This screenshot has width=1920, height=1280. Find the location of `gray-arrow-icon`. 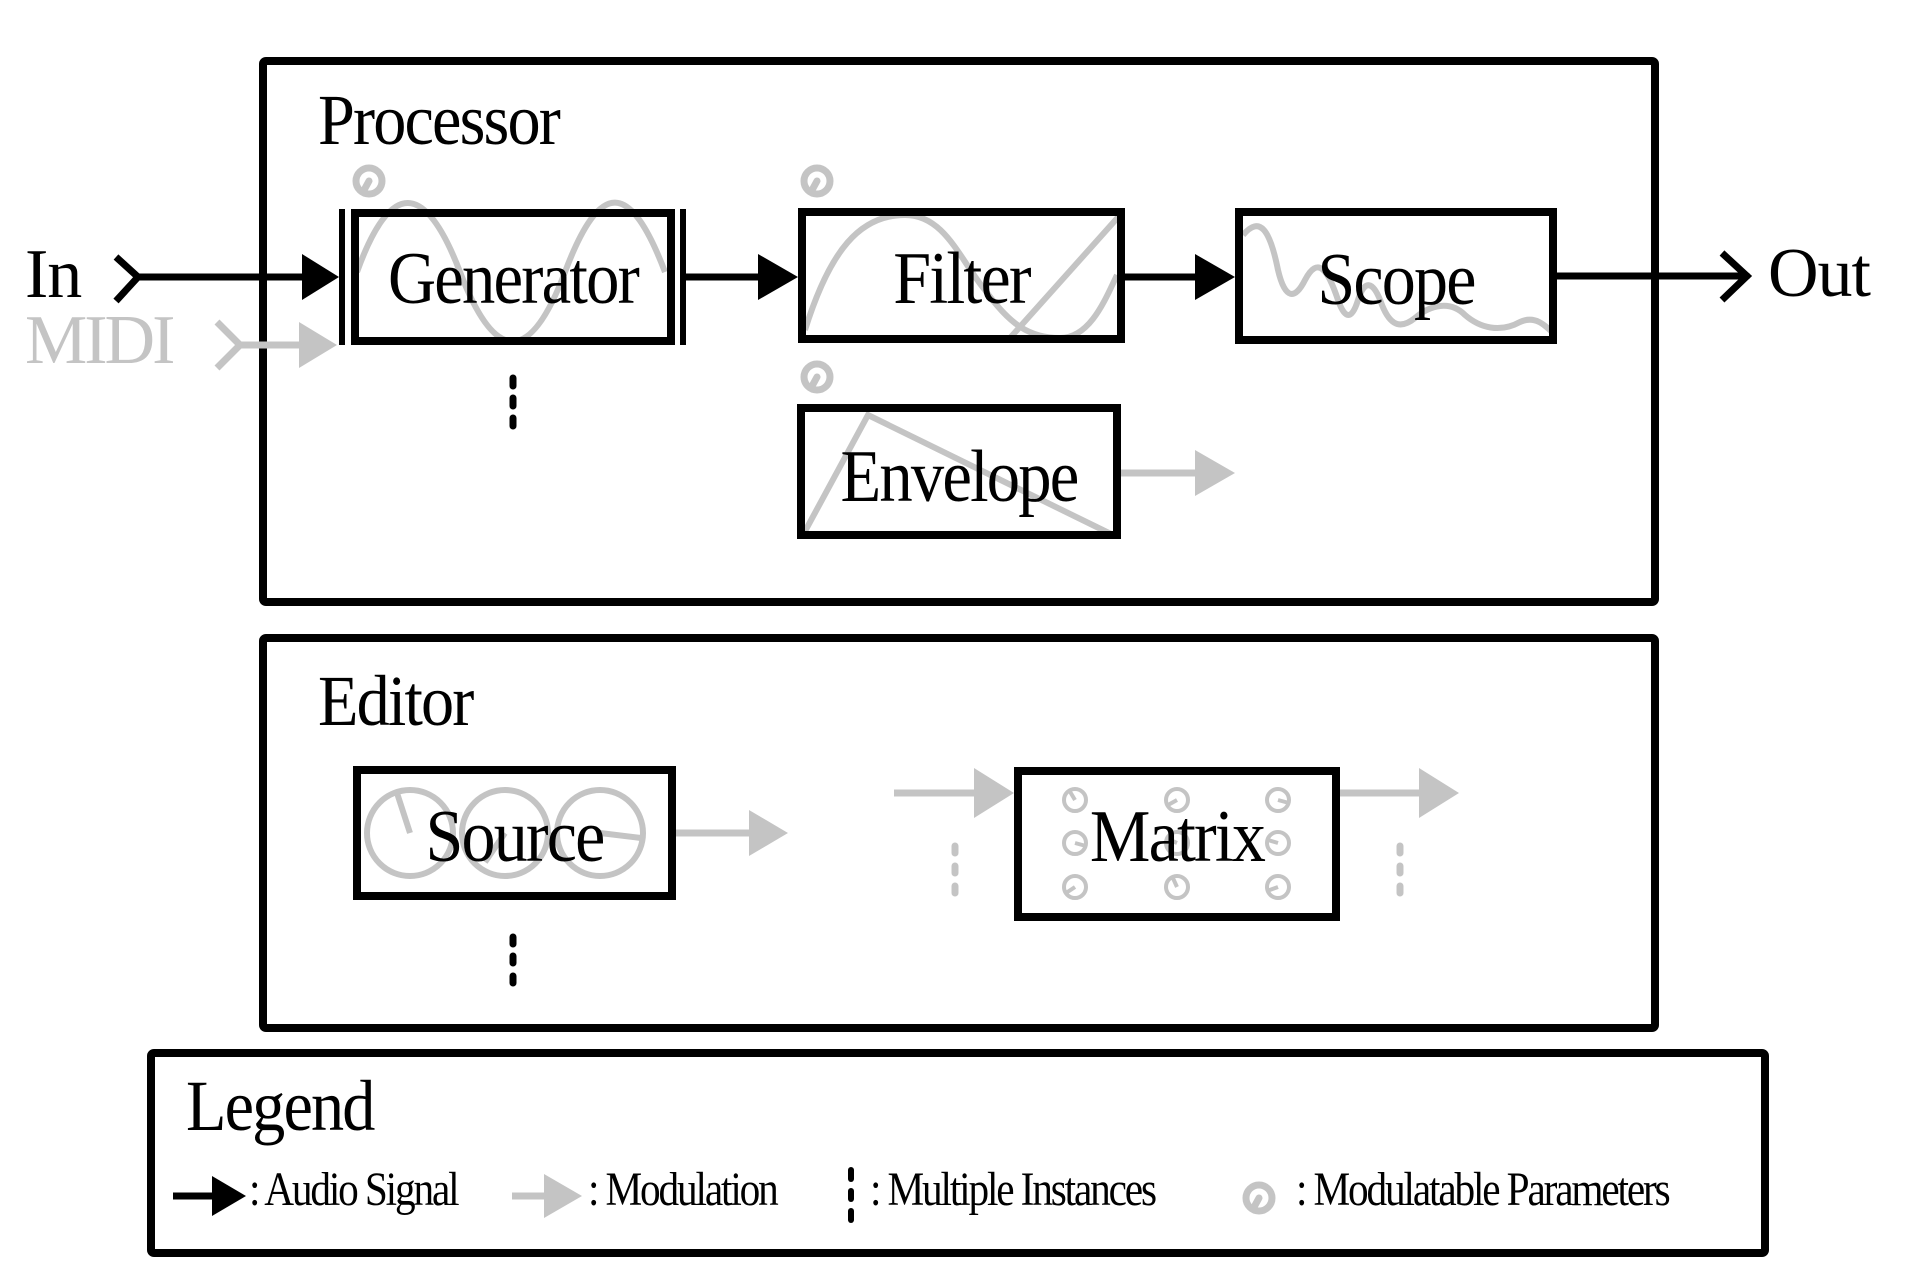

gray-arrow-icon is located at coordinates (547, 1196).